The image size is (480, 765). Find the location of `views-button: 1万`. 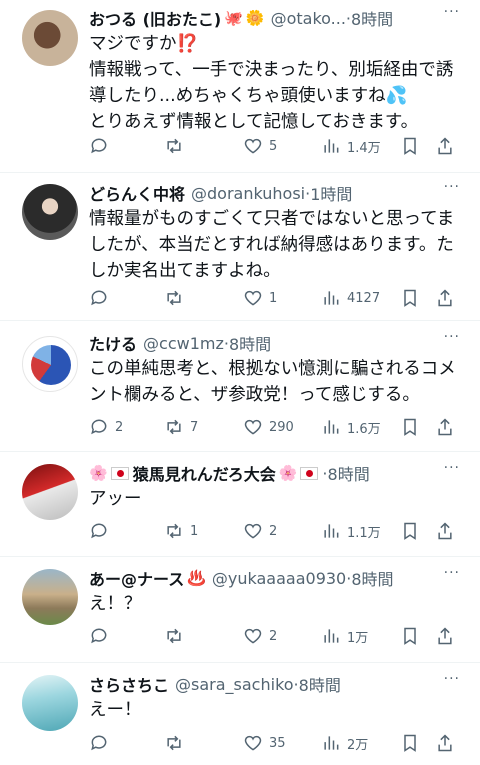

views-button: 1万 is located at coordinates (344, 636).